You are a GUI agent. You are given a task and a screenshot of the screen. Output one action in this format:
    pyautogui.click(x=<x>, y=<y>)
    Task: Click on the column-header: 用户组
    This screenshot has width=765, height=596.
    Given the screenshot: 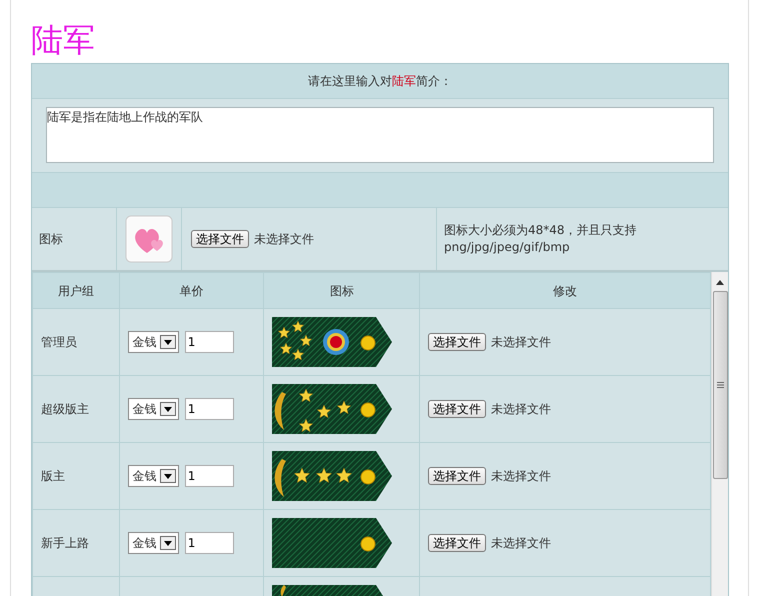 What is the action you would take?
    pyautogui.click(x=76, y=291)
    